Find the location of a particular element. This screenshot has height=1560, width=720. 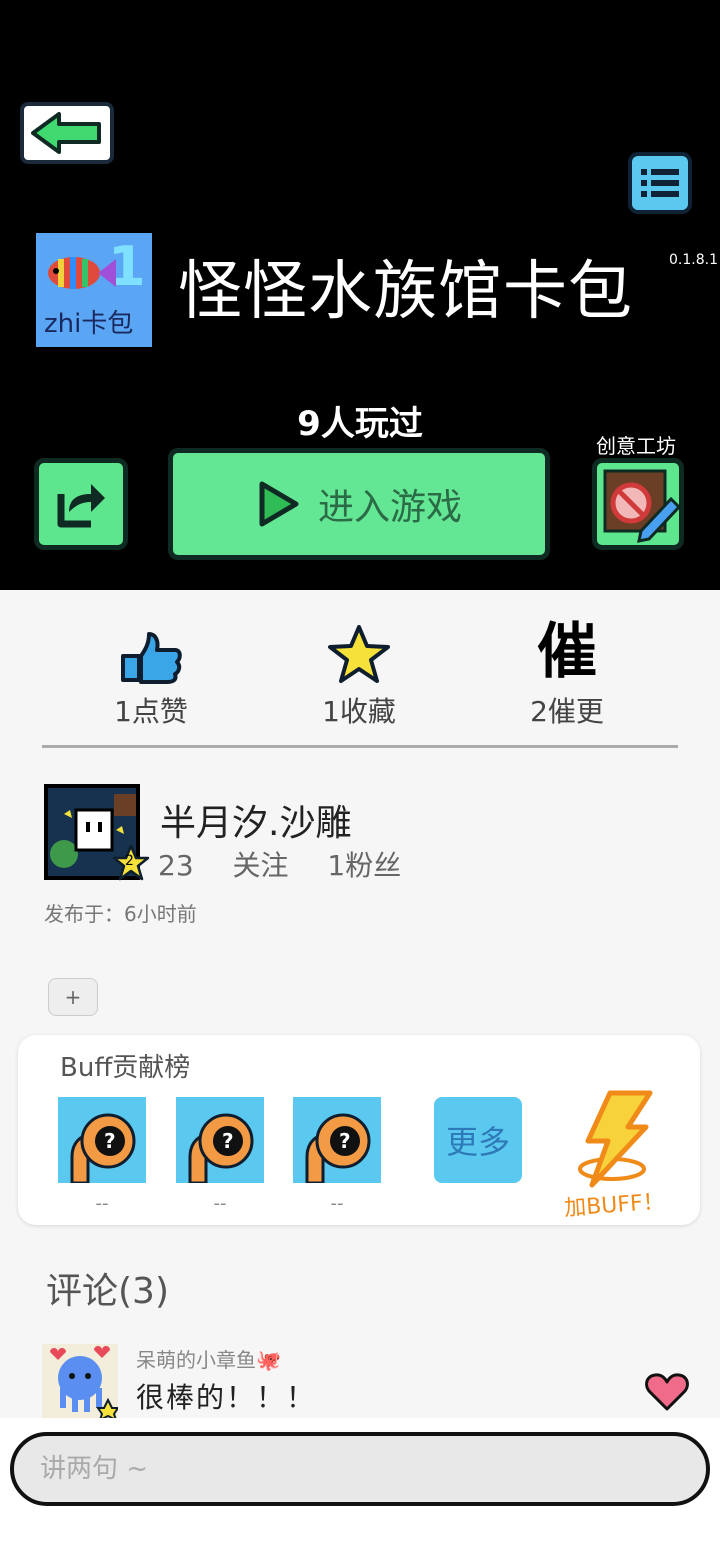

workshop-label: 创意工坊 is located at coordinates (636, 446).